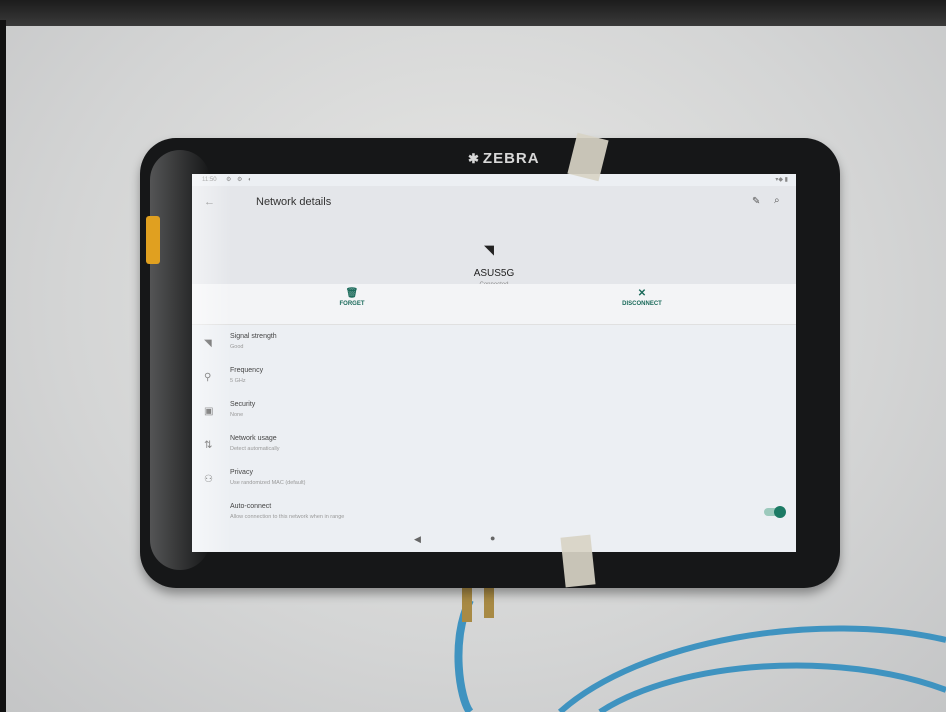 The height and width of the screenshot is (712, 946). What do you see at coordinates (777, 200) in the screenshot?
I see `search-icon: ⌕` at bounding box center [777, 200].